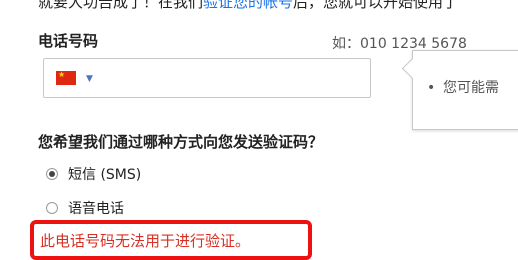 Image resolution: width=518 pixels, height=260 pixels. What do you see at coordinates (105, 175) in the screenshot?
I see `sms-label: 短信 (SMS)` at bounding box center [105, 175].